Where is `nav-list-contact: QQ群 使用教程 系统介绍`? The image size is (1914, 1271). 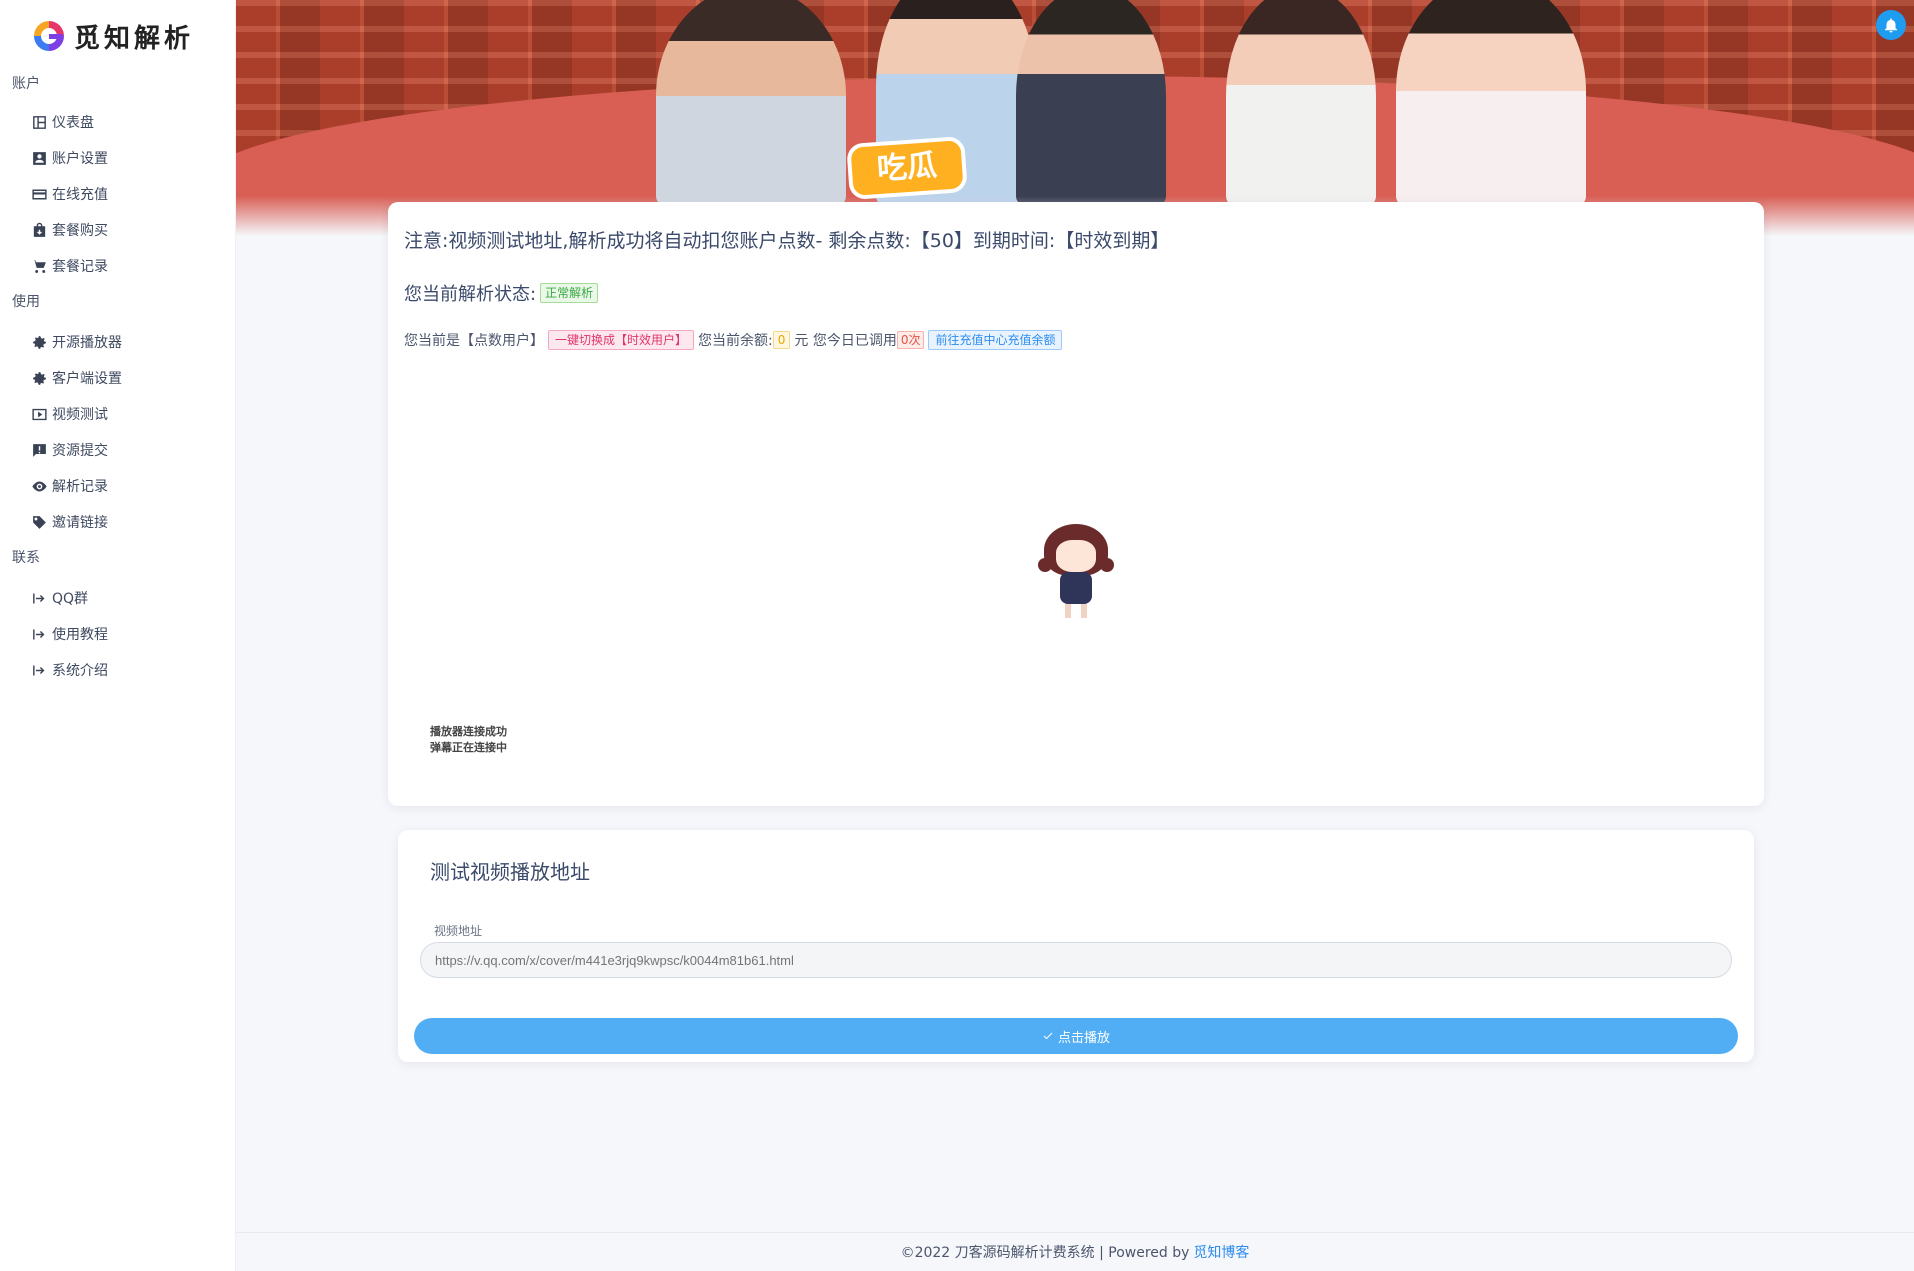
nav-list-contact: QQ群 使用教程 系统介绍 is located at coordinates (117, 634).